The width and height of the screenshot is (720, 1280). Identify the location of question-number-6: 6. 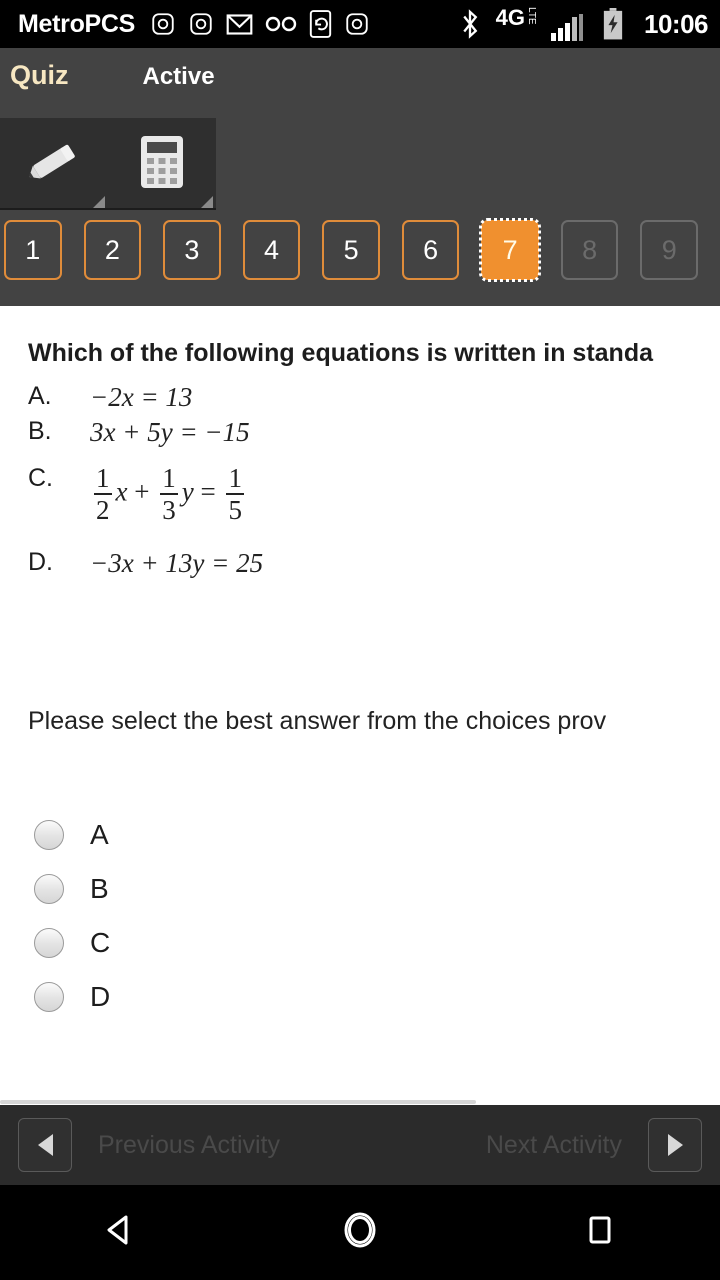
(430, 250).